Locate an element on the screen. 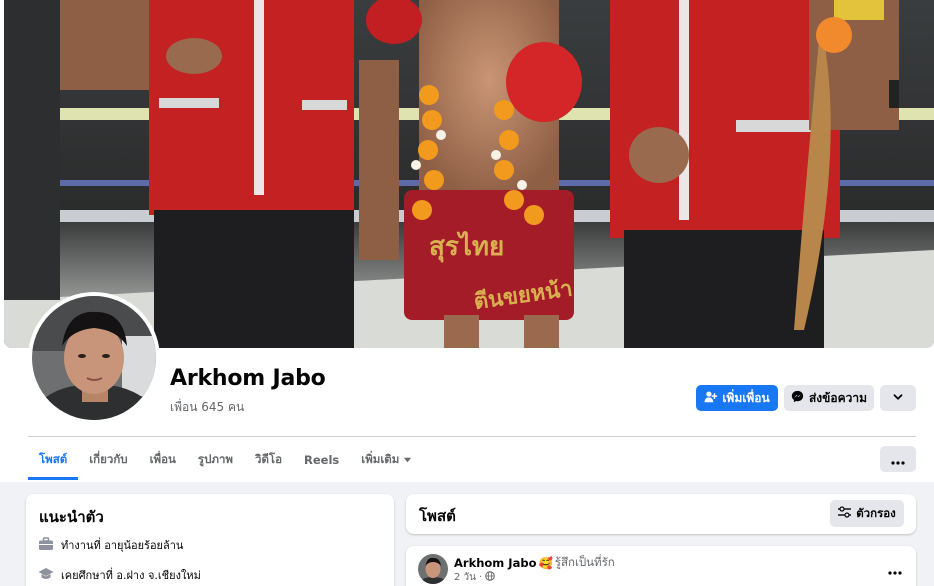 Image resolution: width=934 pixels, height=586 pixels. add-friend-button: เพิ่มเพื่อน is located at coordinates (737, 398).